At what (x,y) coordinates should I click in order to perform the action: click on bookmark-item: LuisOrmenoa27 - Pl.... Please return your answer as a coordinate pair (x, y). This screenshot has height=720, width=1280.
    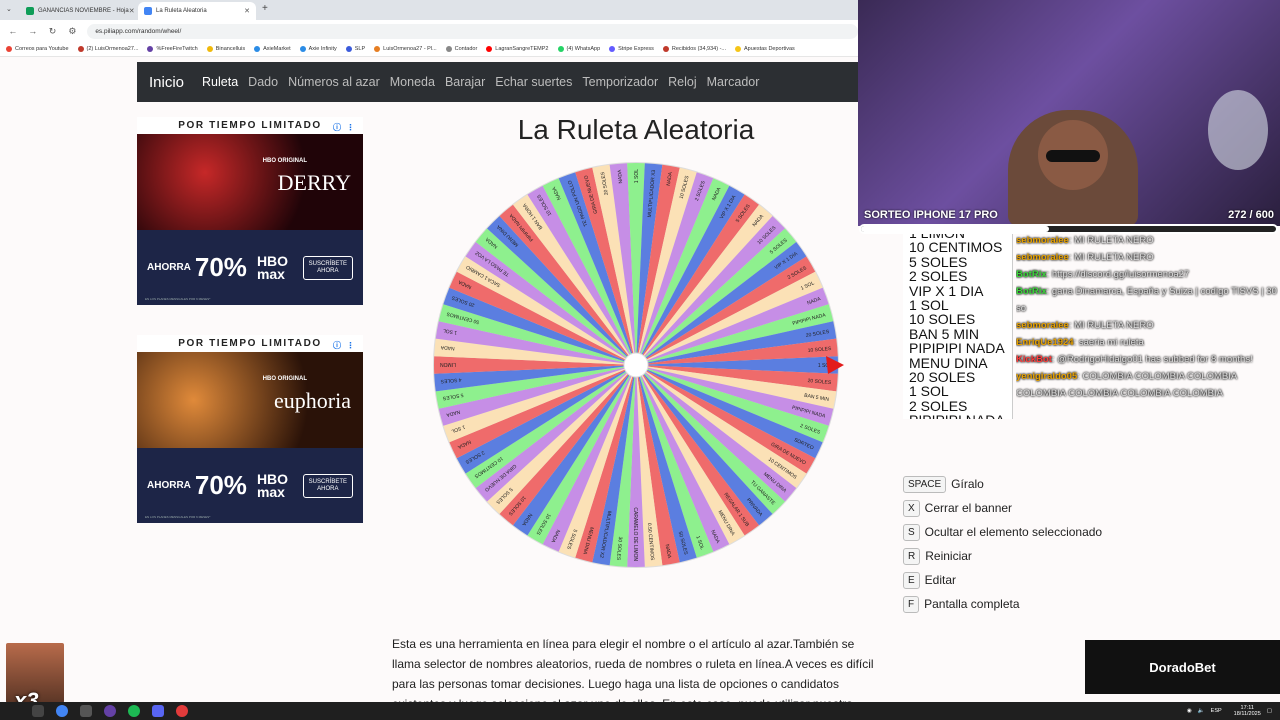
    Looking at the image, I should click on (405, 49).